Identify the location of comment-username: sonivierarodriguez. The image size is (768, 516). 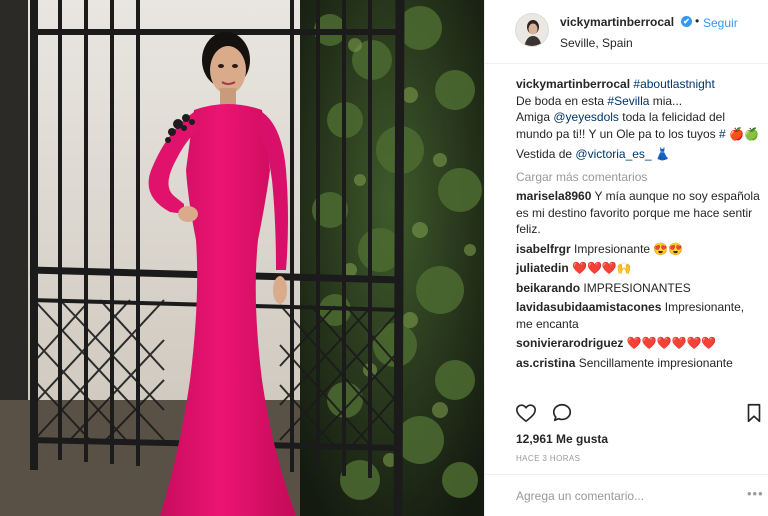
(569, 343).